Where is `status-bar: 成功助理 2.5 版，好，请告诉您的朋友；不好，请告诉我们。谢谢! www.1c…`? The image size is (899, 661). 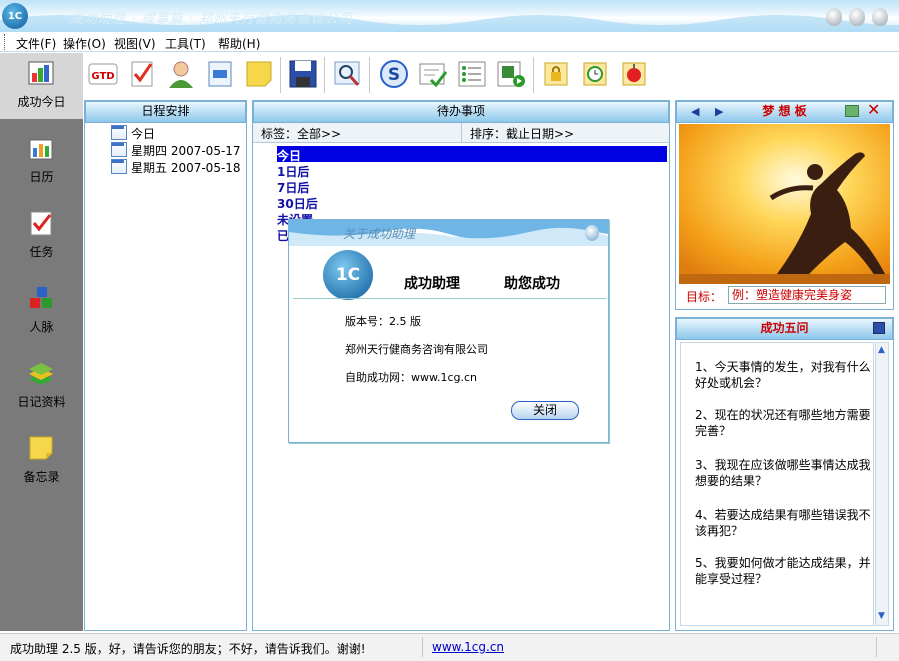 status-bar: 成功助理 2.5 版，好，请告诉您的朋友；不好，请告诉我们。谢谢! www.1c… is located at coordinates (449, 647).